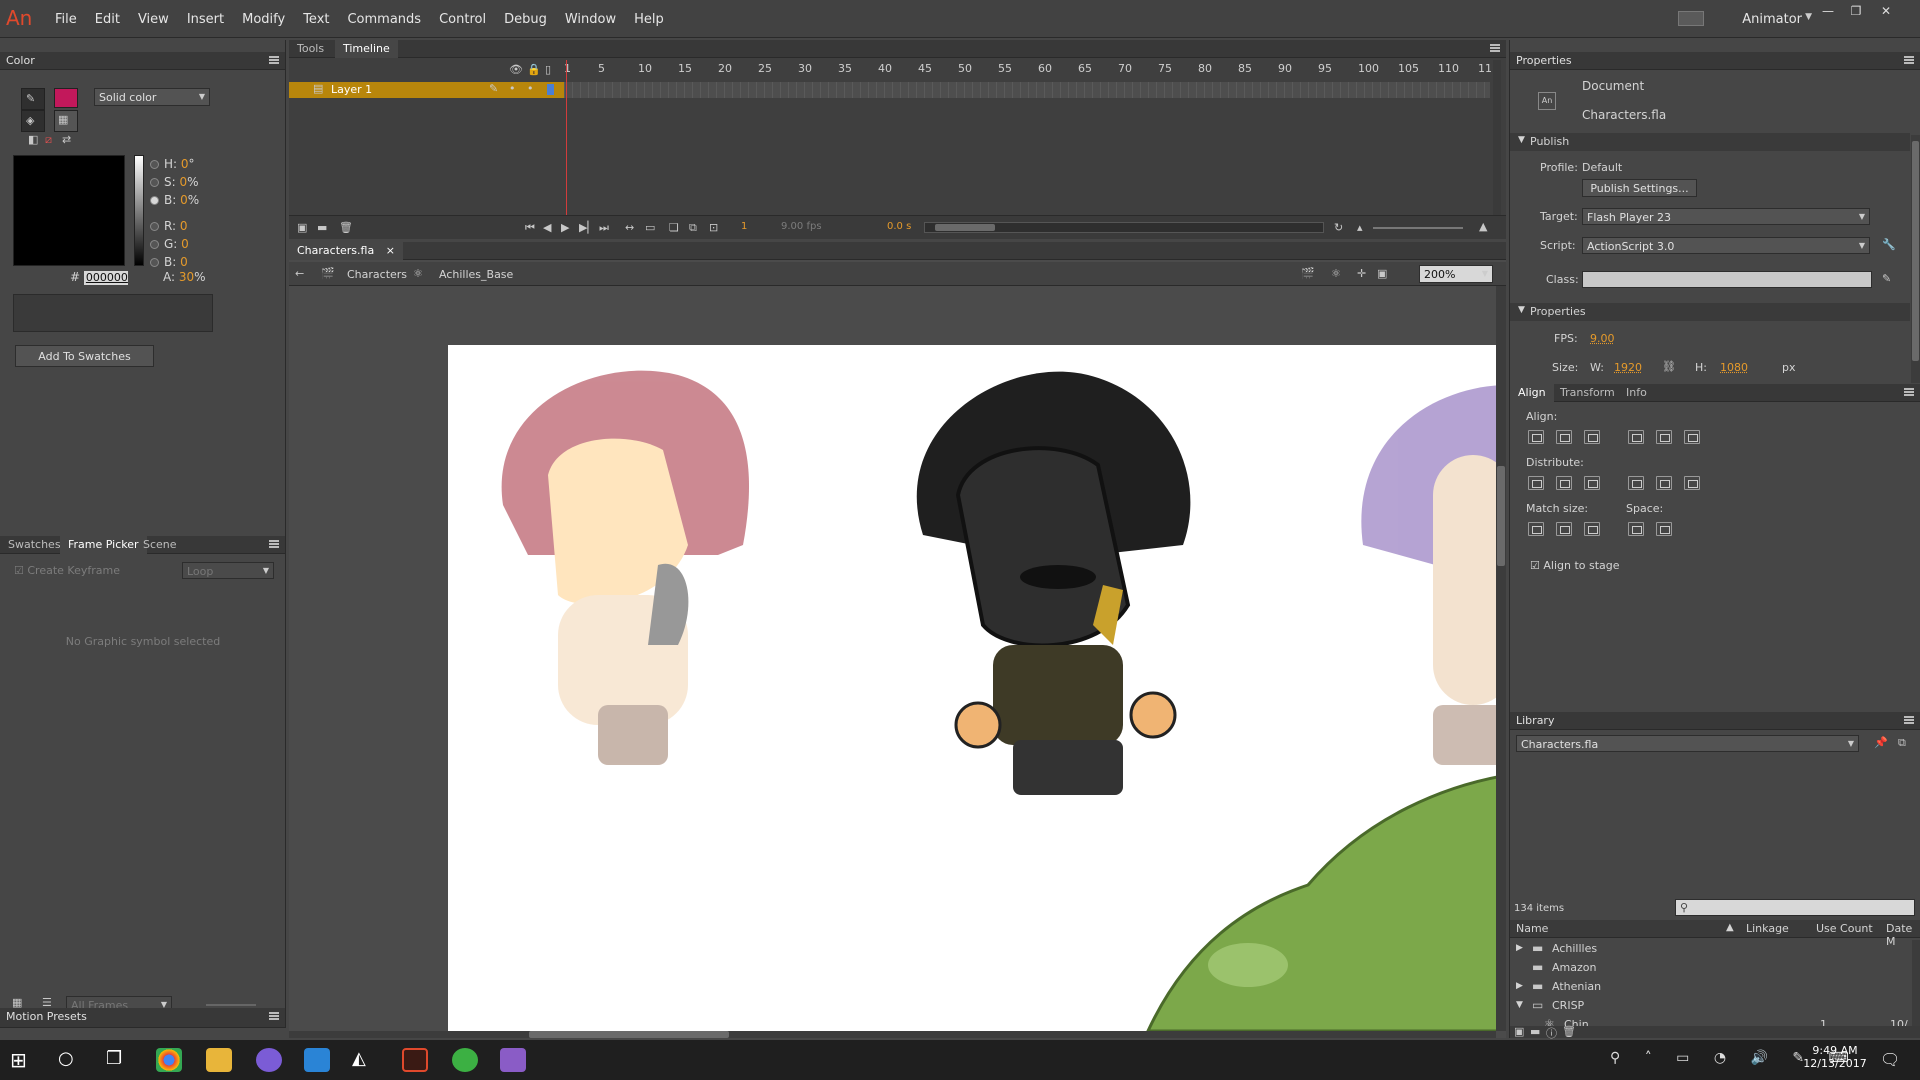 Image resolution: width=1920 pixels, height=1080 pixels. Describe the element at coordinates (516, 69) in the screenshot. I see `eye-icon: 👁` at that location.